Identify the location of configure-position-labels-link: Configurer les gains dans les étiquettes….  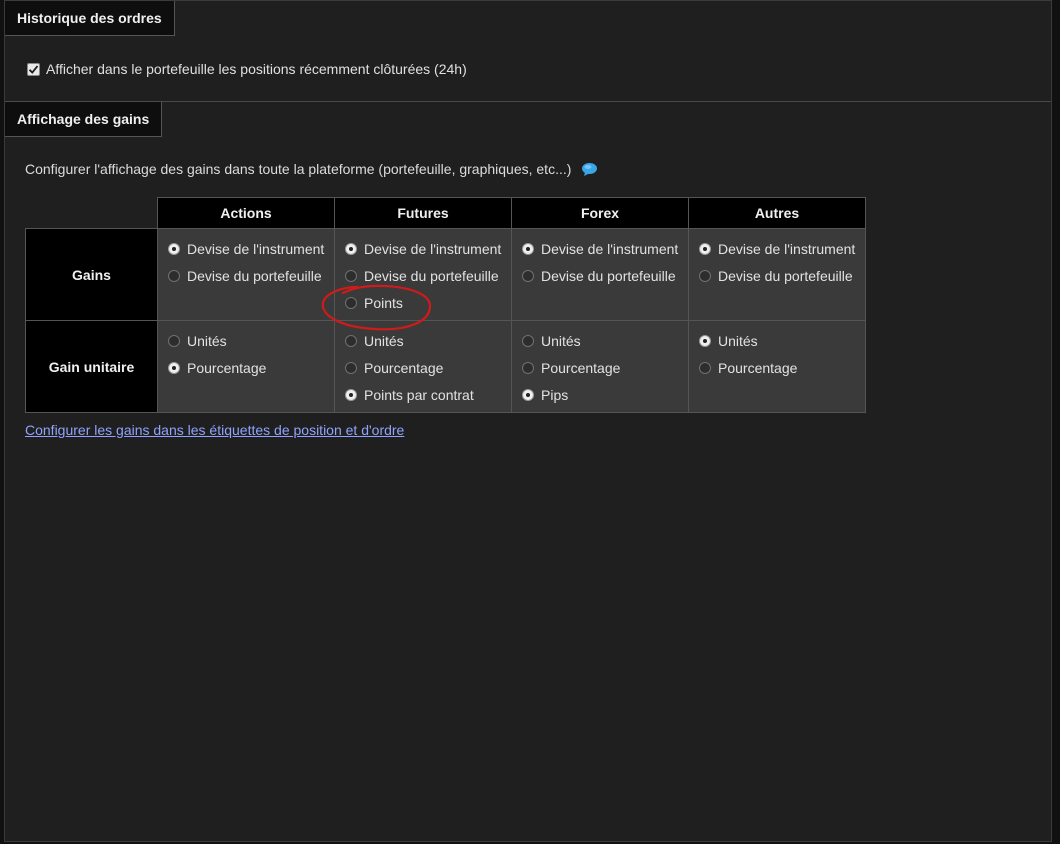
(214, 430).